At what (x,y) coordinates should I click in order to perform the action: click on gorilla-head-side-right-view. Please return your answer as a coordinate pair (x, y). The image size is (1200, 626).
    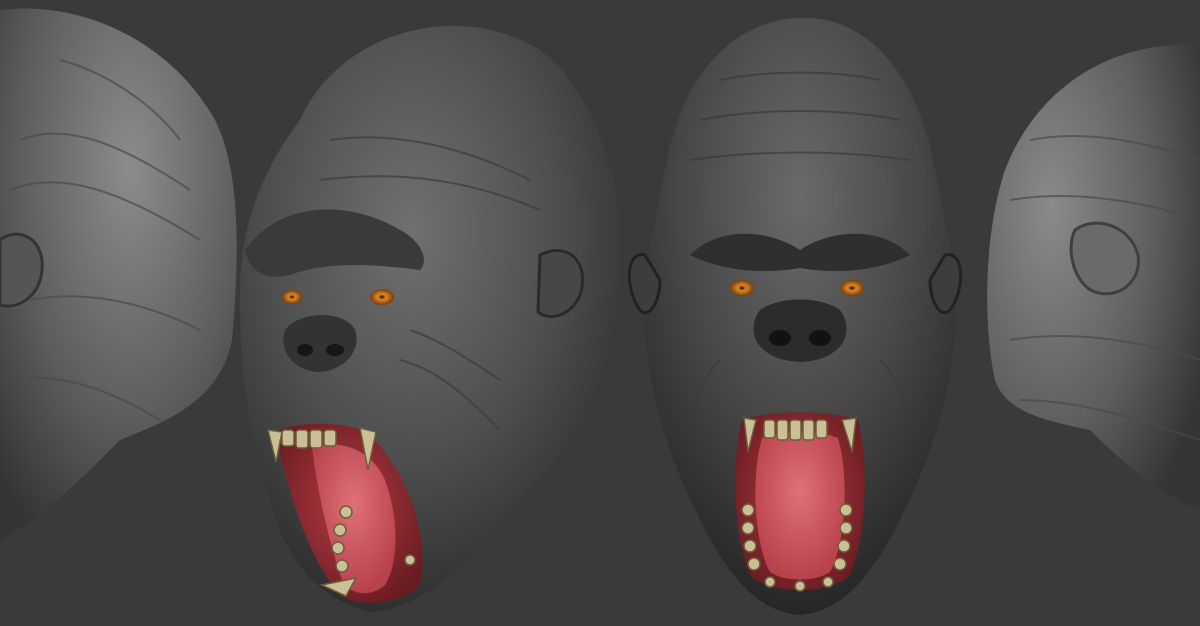
    Looking at the image, I should click on (1093, 277).